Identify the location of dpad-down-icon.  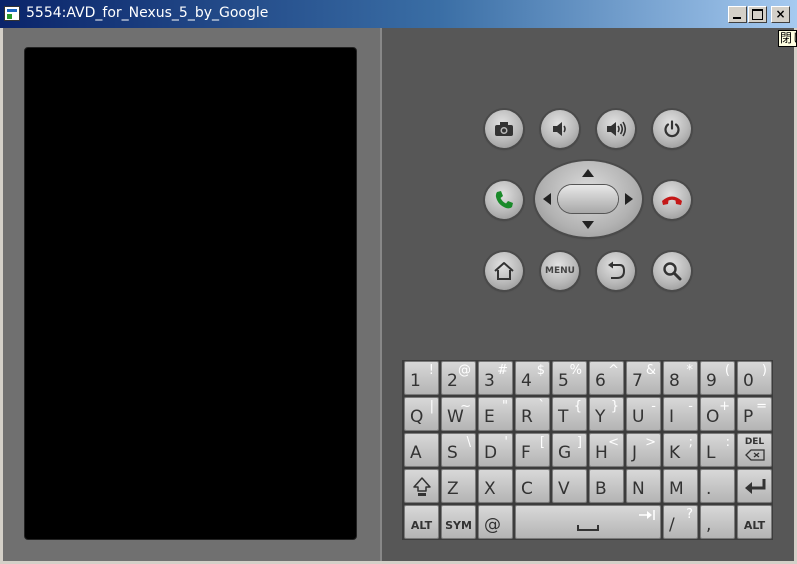
(588, 225).